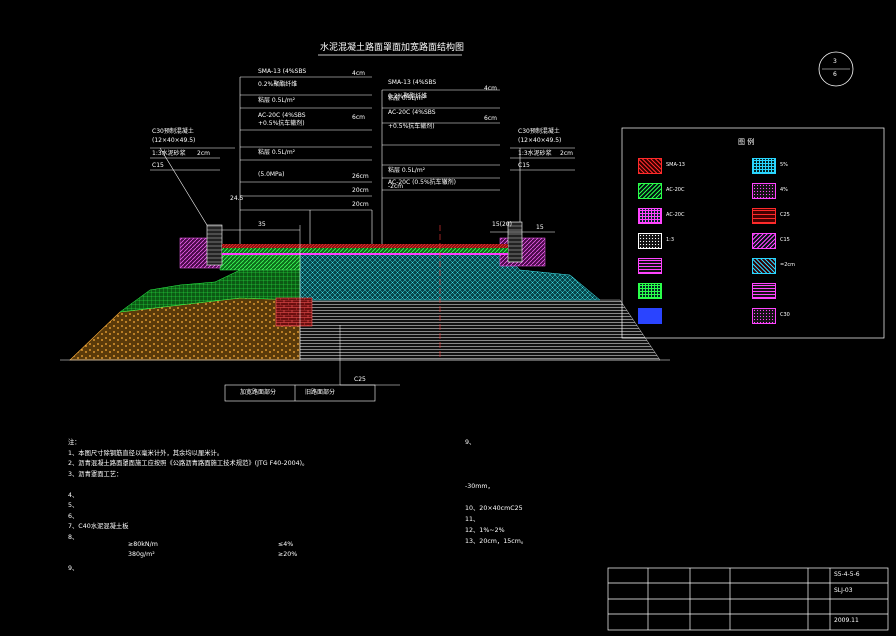 The image size is (896, 636). Describe the element at coordinates (73, 495) in the screenshot. I see `note-line: 4、` at that location.